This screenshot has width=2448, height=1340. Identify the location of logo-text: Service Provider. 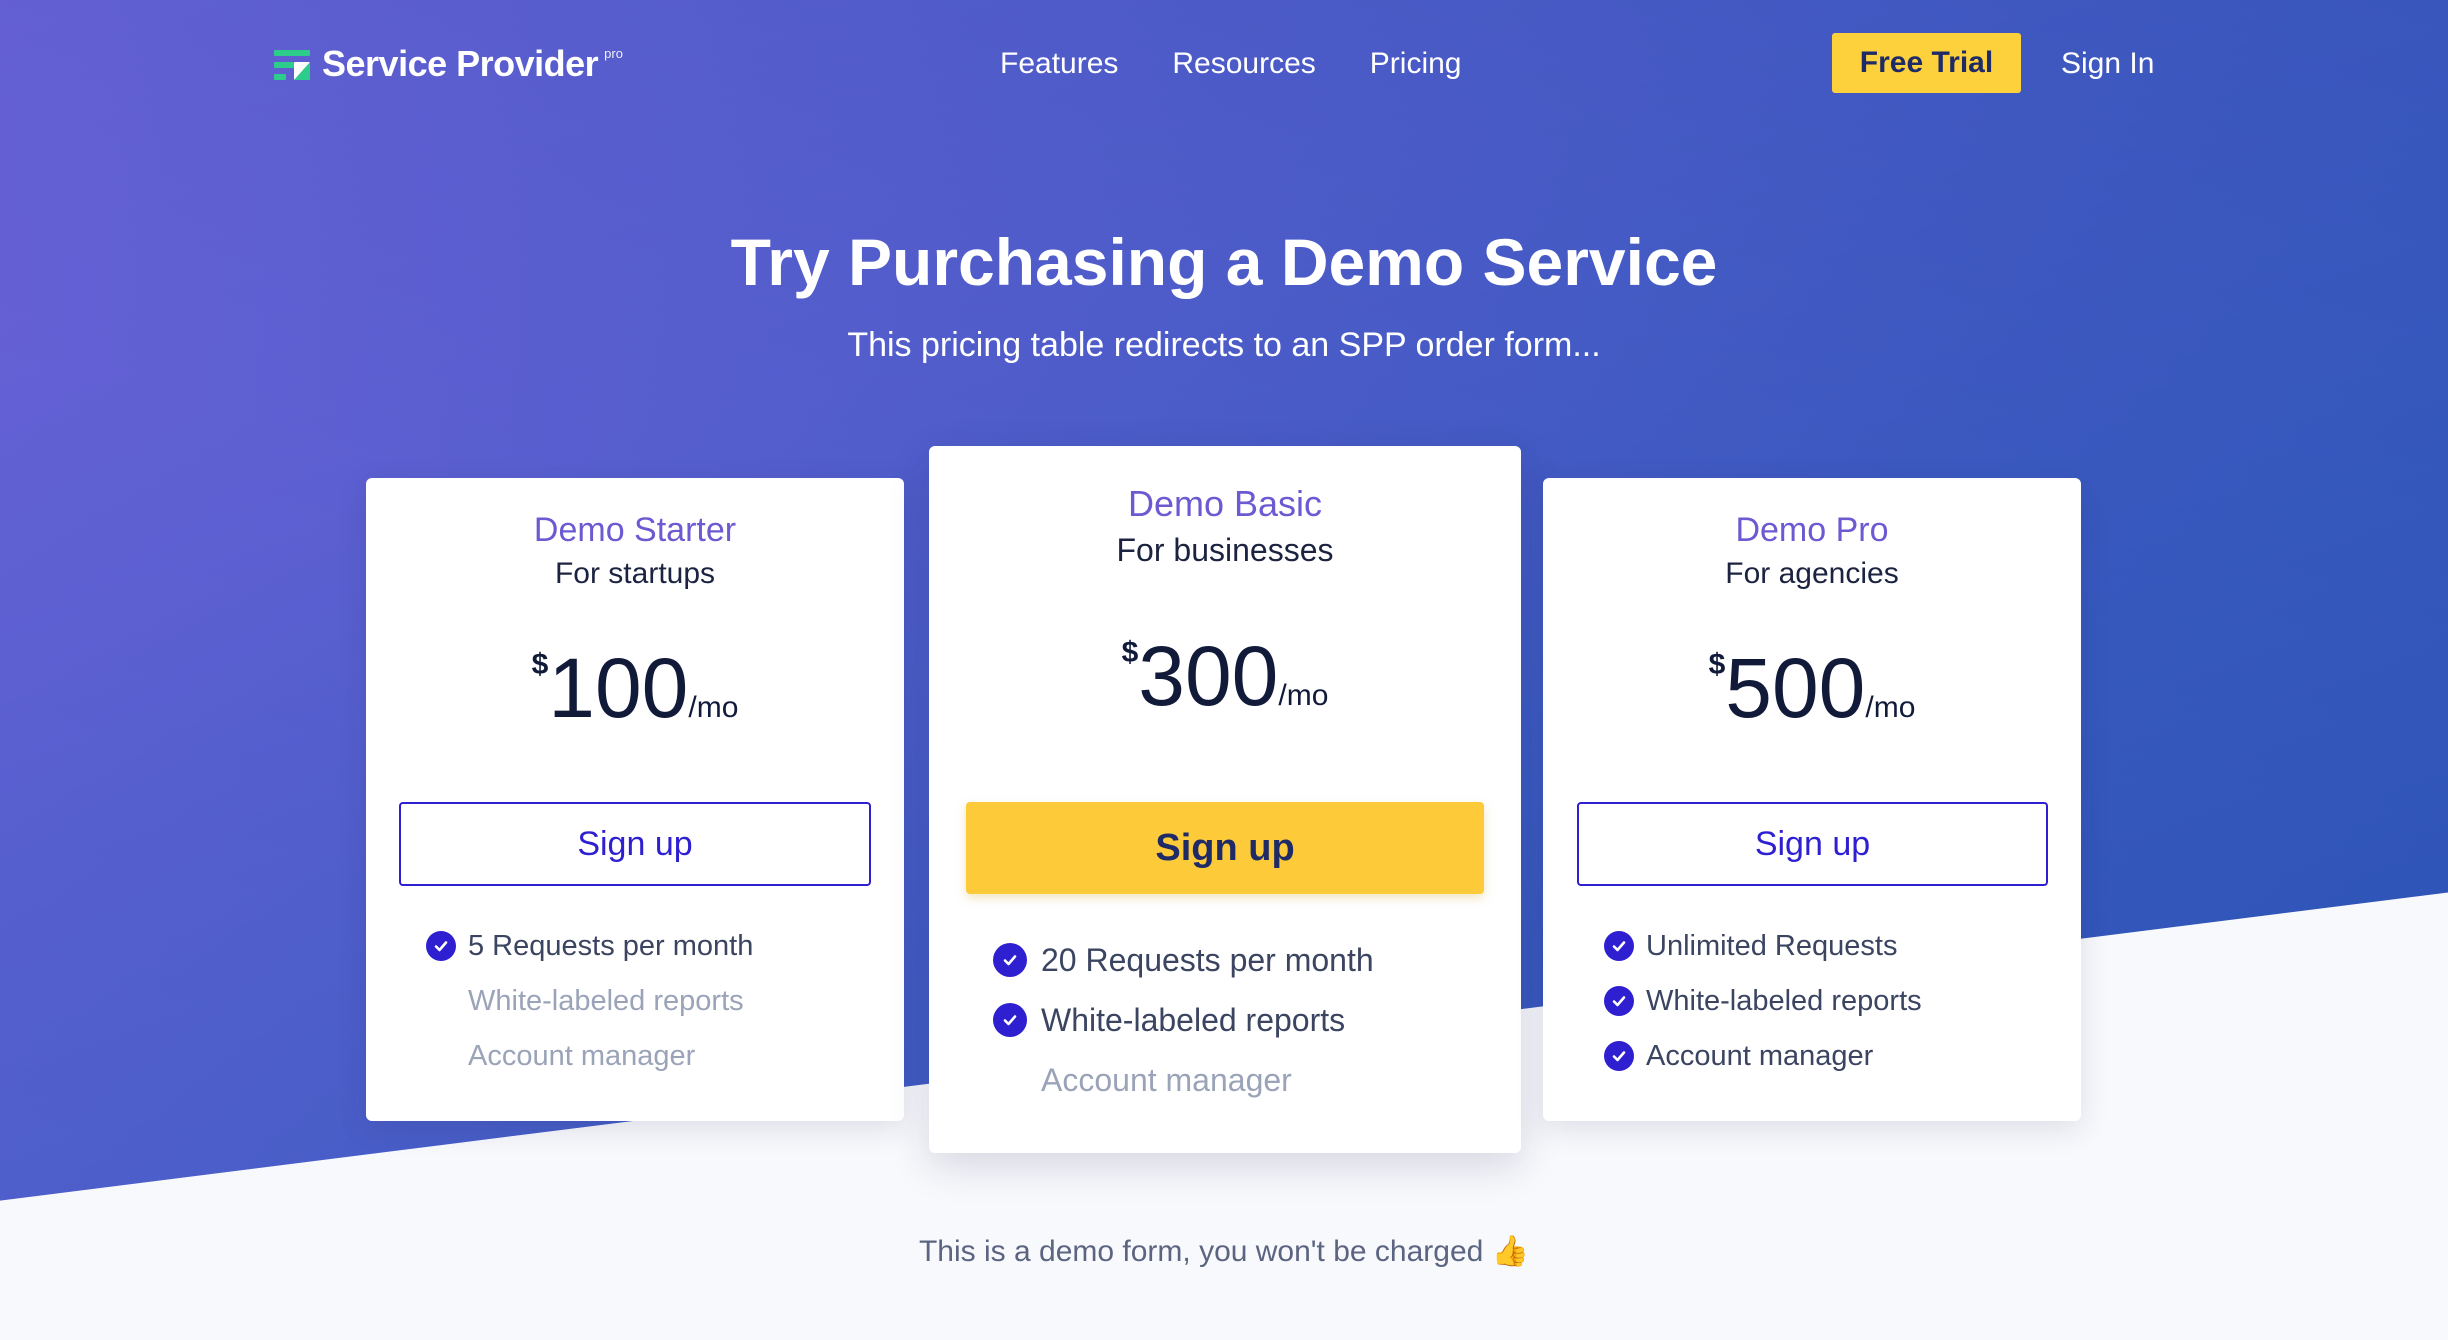
(460, 63).